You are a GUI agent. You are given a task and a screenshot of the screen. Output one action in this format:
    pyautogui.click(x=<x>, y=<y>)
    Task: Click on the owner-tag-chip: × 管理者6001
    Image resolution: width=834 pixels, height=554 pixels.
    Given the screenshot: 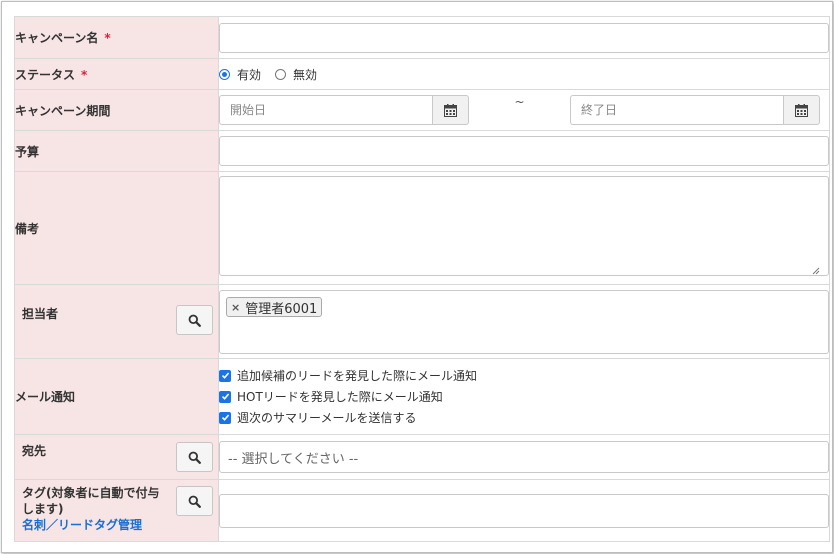 What is the action you would take?
    pyautogui.click(x=274, y=307)
    